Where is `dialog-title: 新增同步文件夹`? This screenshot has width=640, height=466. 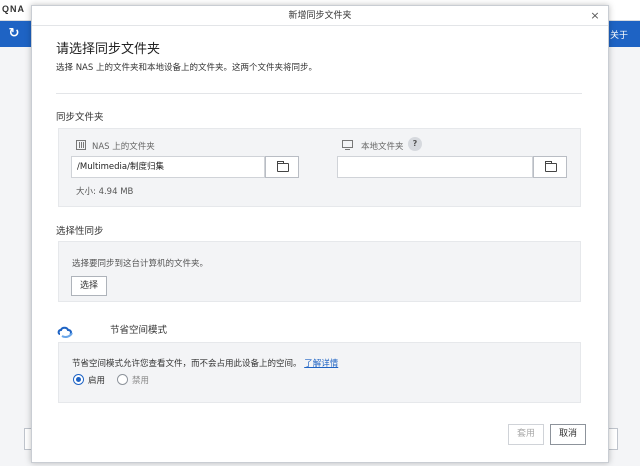 dialog-title: 新增同步文件夹 is located at coordinates (320, 16).